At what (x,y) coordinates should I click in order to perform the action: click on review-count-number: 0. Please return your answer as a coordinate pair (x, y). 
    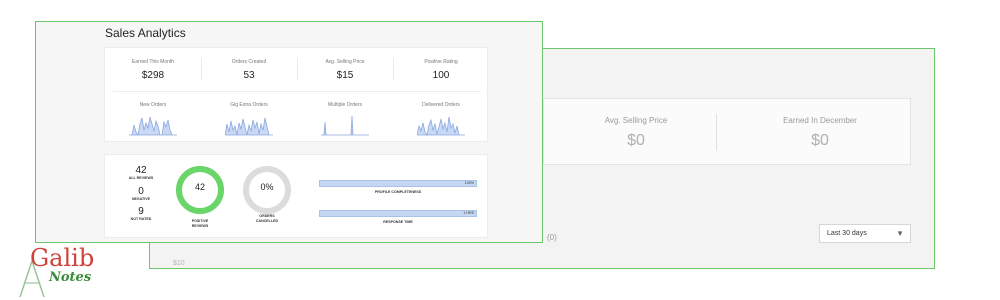
    Looking at the image, I should click on (141, 191).